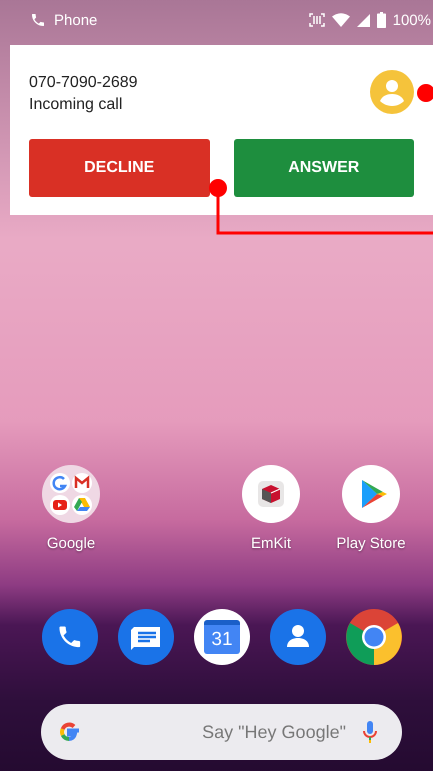  Describe the element at coordinates (119, 168) in the screenshot. I see `decline-button: DECLINE` at that location.